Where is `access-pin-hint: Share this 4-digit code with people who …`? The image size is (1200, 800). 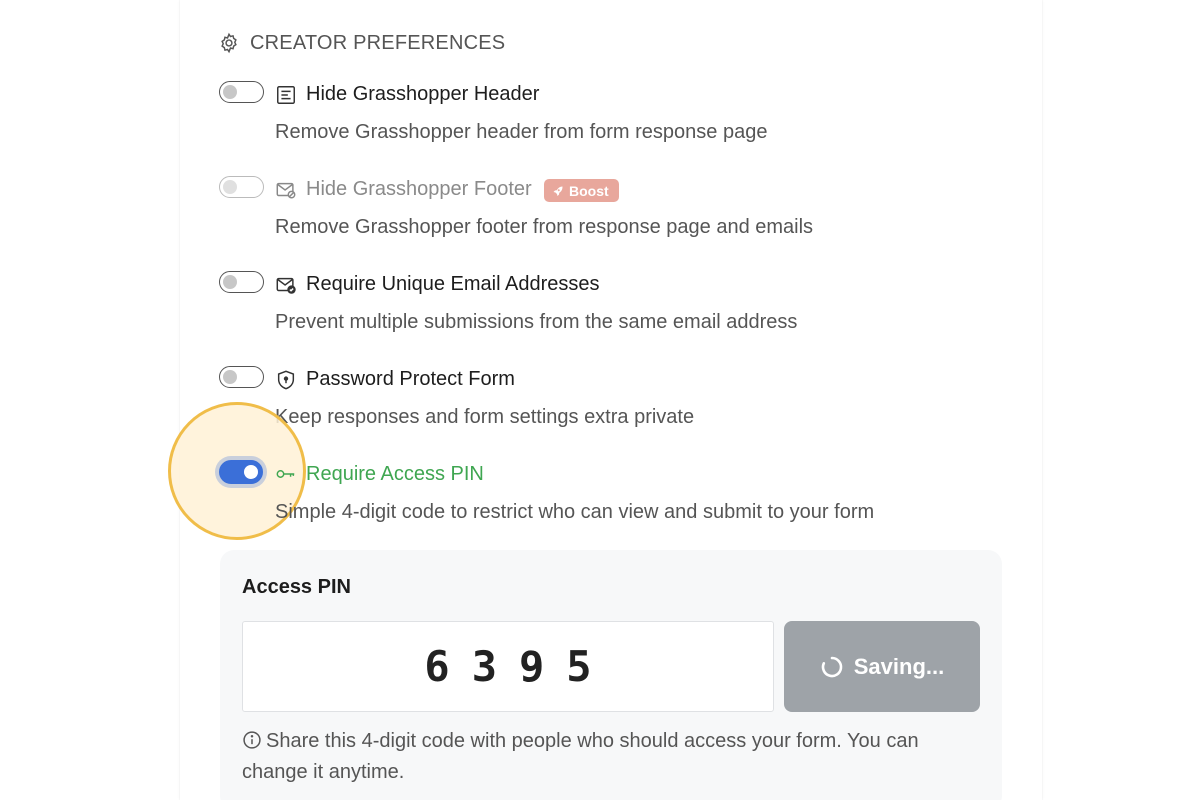
access-pin-hint: Share this 4-digit code with people who … is located at coordinates (612, 757).